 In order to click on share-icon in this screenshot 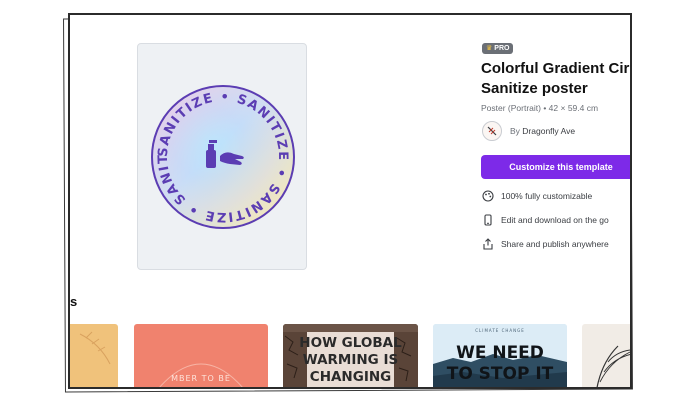, I will do `click(488, 244)`.